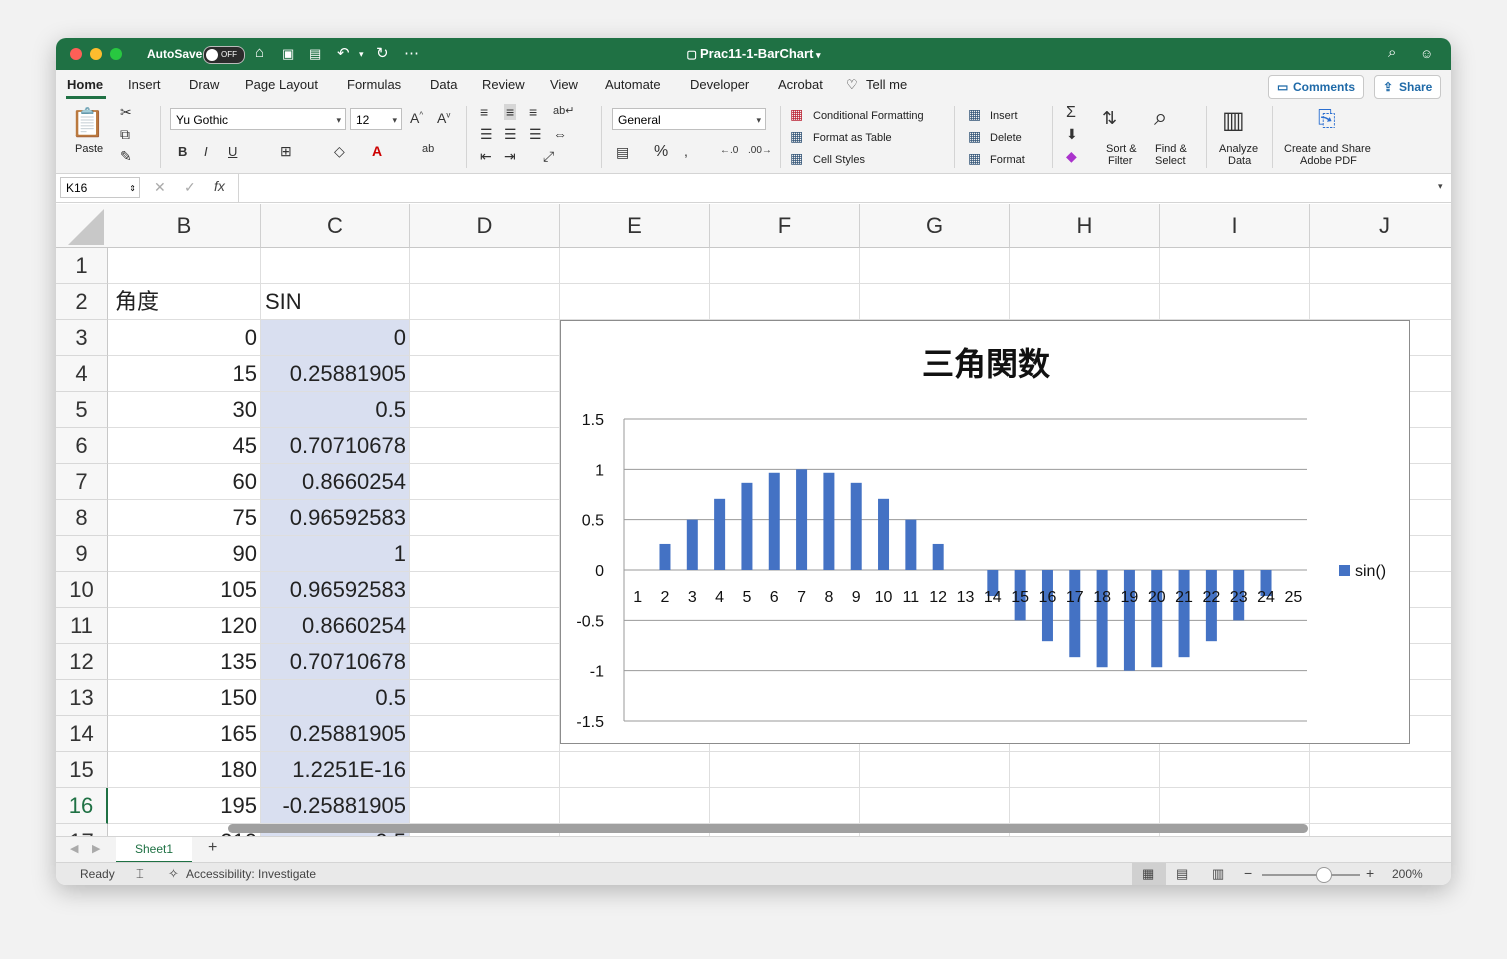 Image resolution: width=1507 pixels, height=959 pixels. What do you see at coordinates (1149, 874) in the screenshot?
I see `normal-view-button: ▦` at bounding box center [1149, 874].